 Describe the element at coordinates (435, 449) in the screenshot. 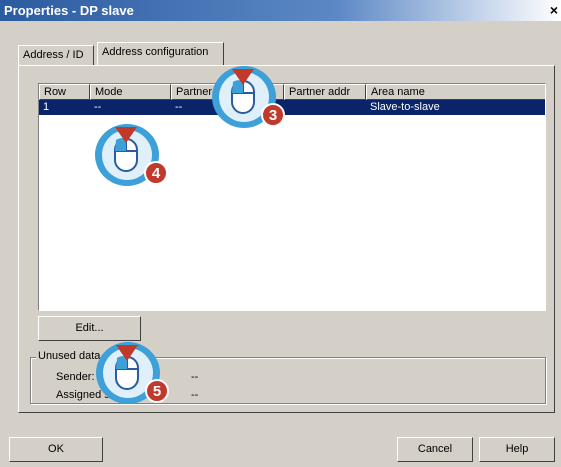

I see `cancel-button: Cancel` at that location.